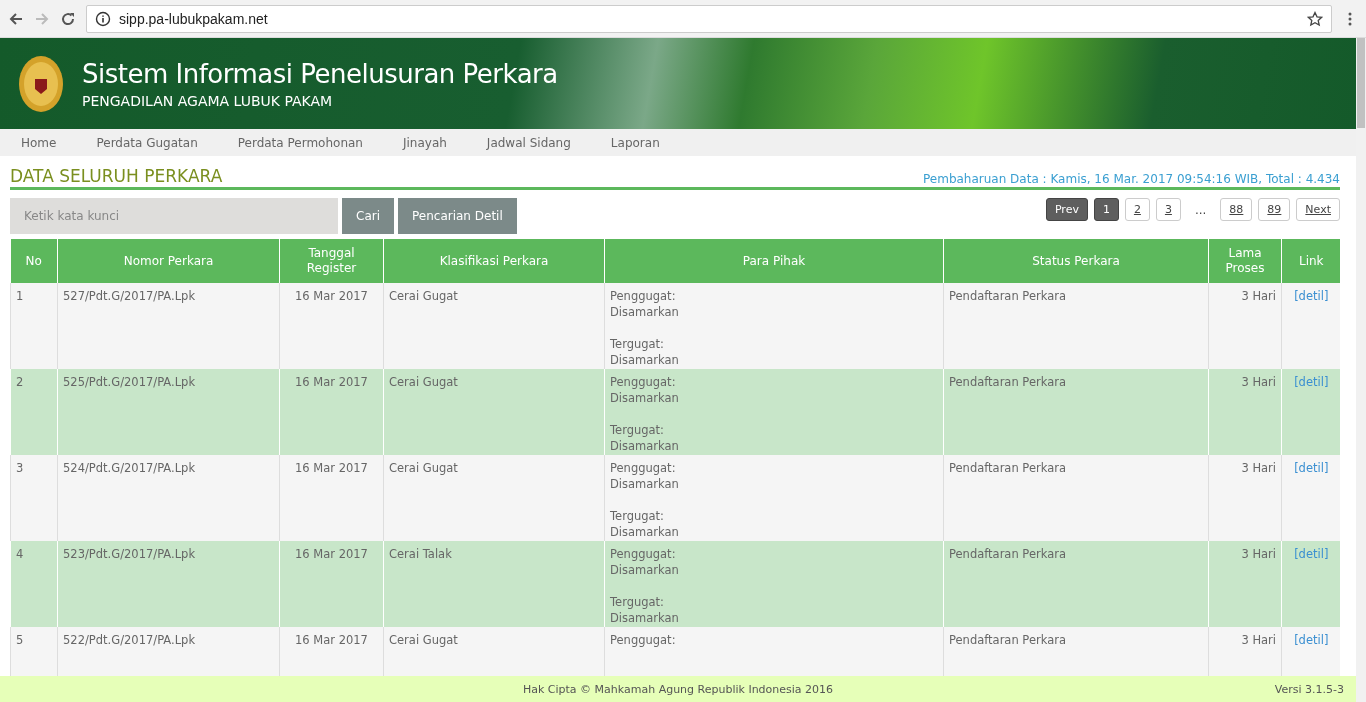 This screenshot has width=1366, height=702. Describe the element at coordinates (709, 18) in the screenshot. I see `address-bar: sipp.pa-lubukpakam.net` at that location.